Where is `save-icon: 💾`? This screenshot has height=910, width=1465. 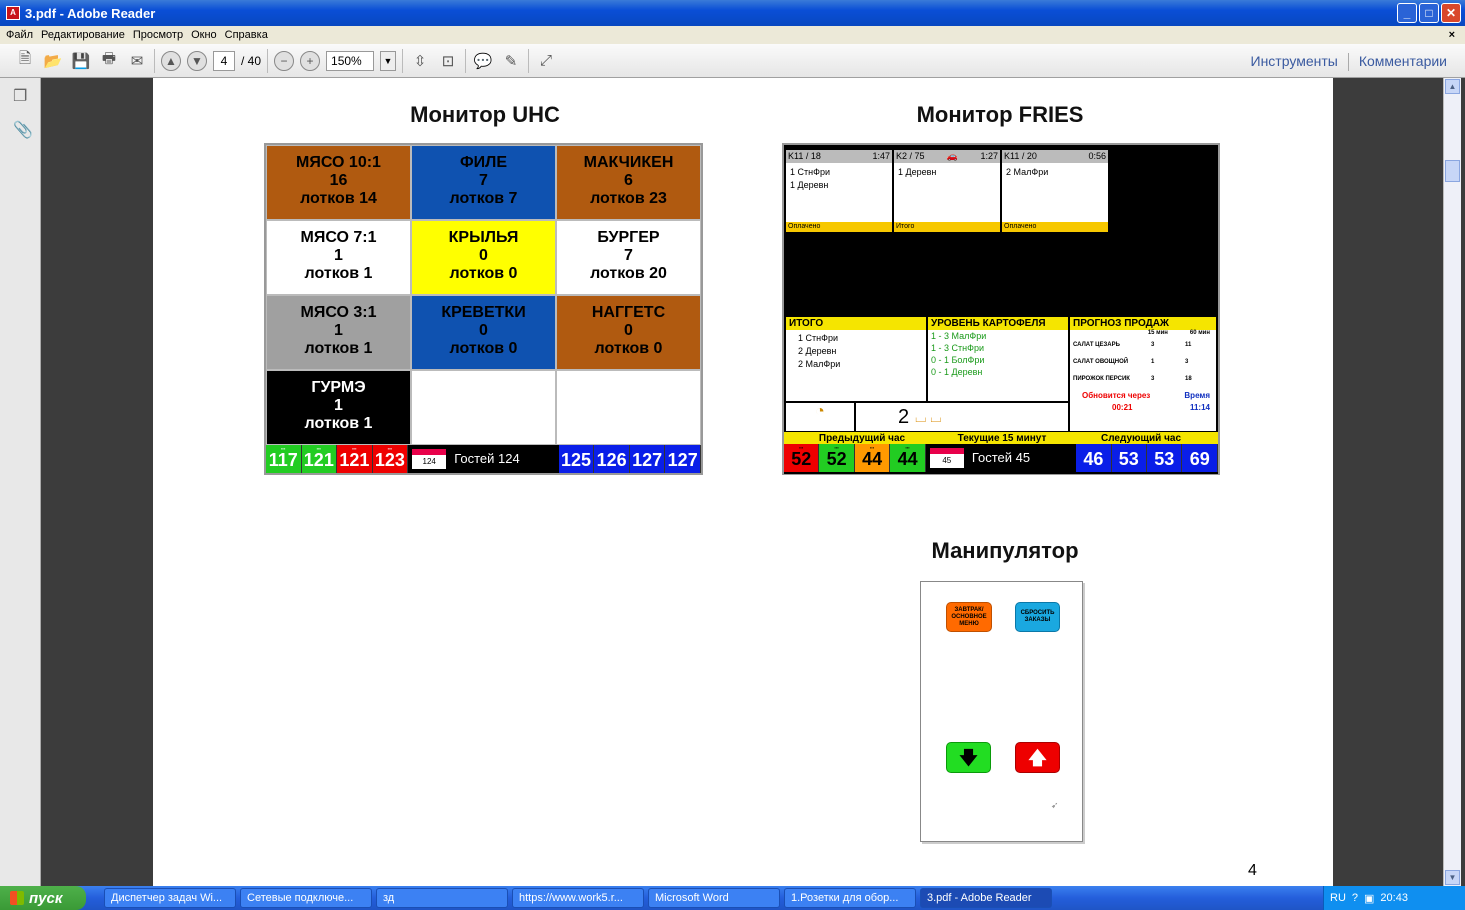 save-icon: 💾 is located at coordinates (81, 61).